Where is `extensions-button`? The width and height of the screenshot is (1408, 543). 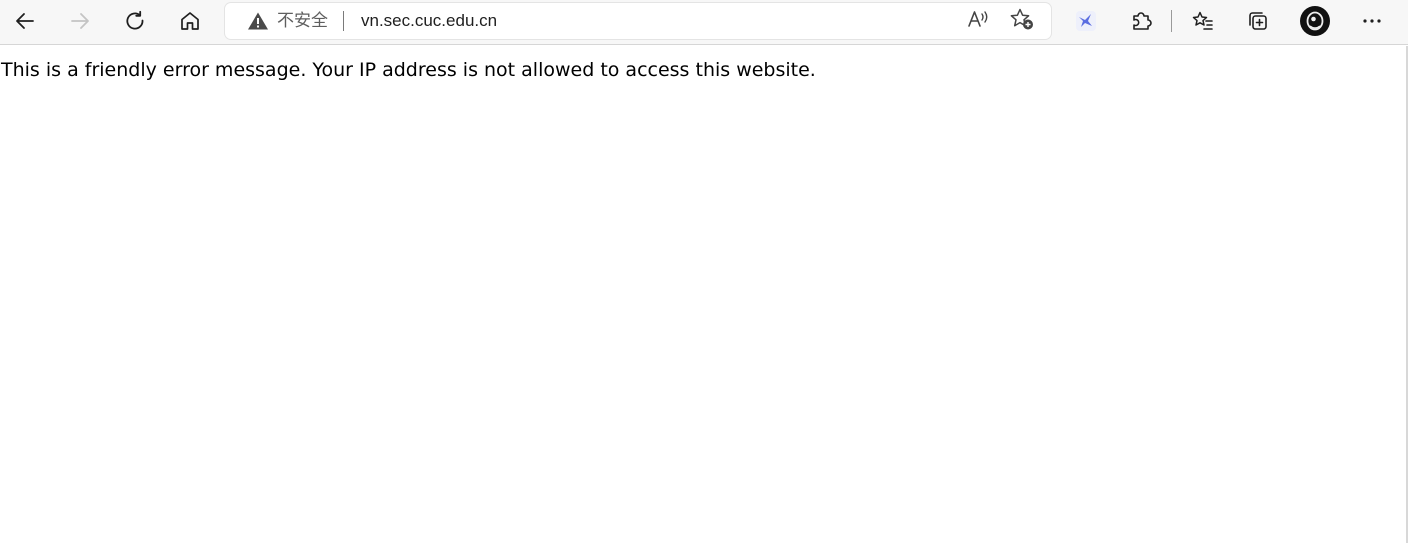
extensions-button is located at coordinates (1141, 21).